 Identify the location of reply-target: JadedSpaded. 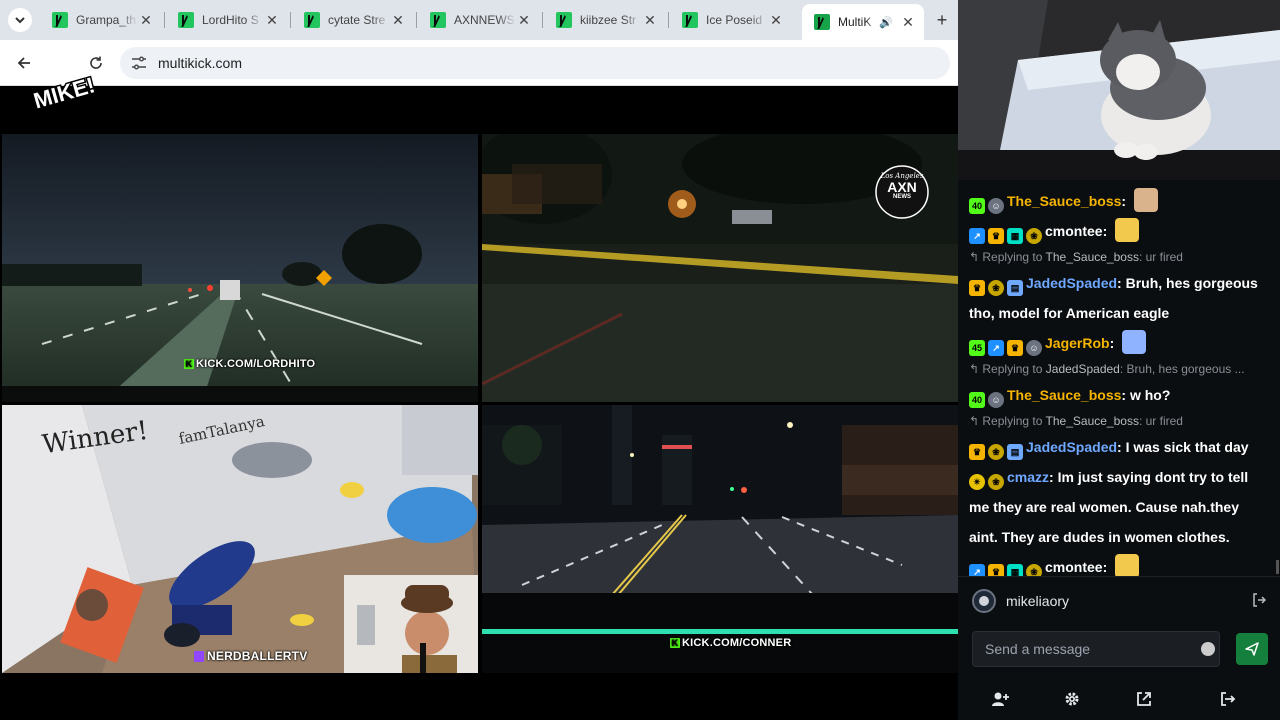
(1082, 369).